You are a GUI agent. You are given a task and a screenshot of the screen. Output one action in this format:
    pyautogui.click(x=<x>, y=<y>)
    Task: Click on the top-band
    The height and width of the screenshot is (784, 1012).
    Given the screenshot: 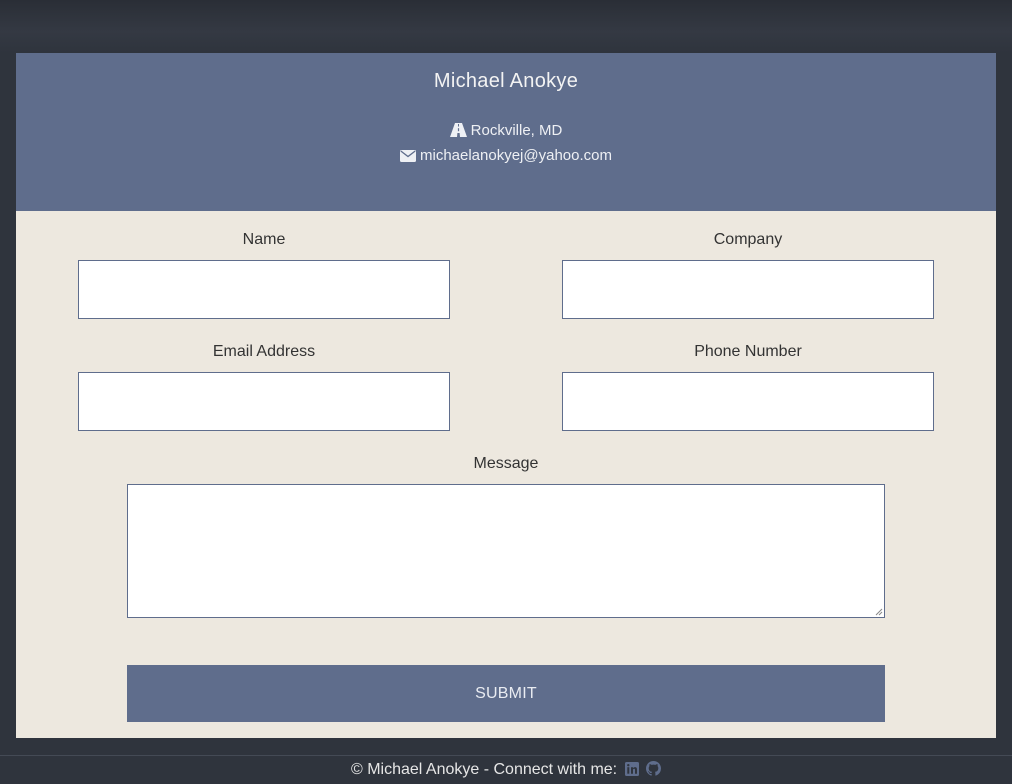 What is the action you would take?
    pyautogui.click(x=506, y=26)
    